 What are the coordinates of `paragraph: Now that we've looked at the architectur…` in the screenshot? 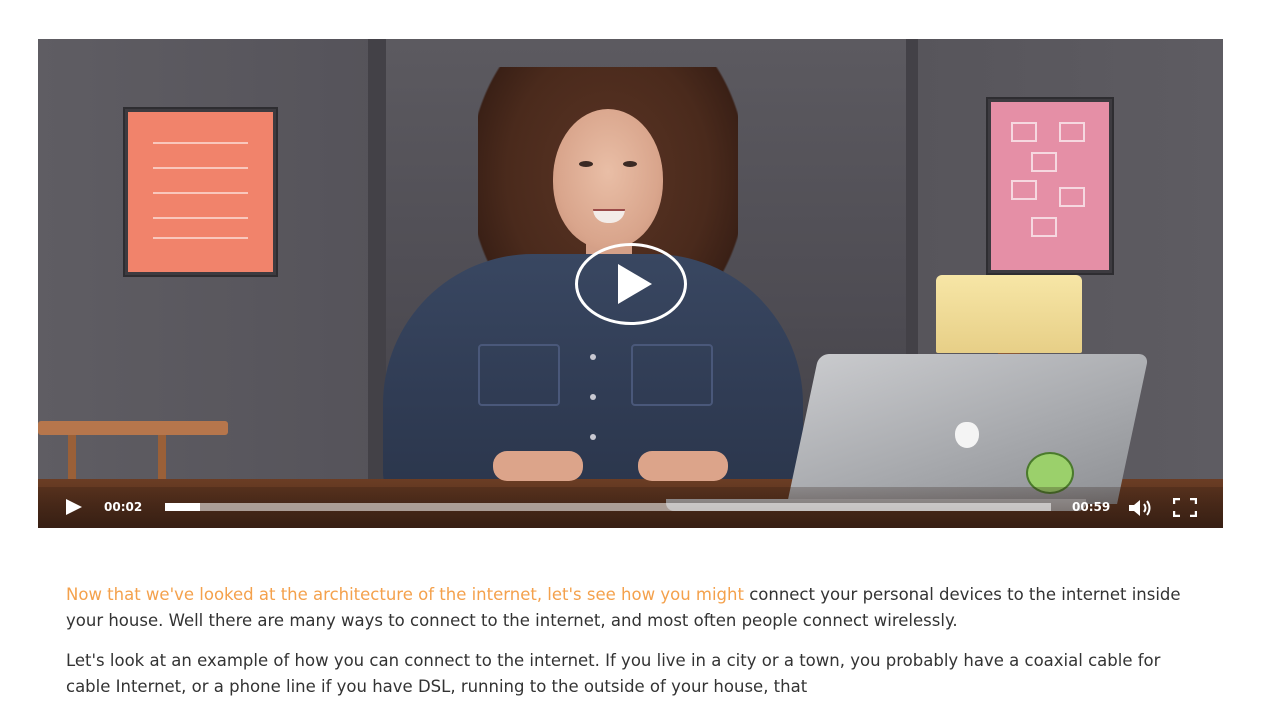 It's located at (631, 607).